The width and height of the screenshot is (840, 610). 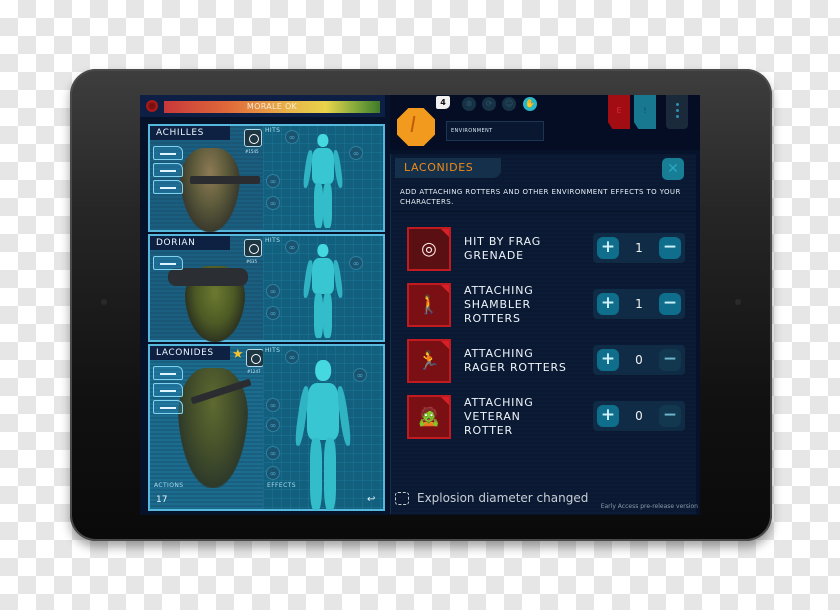 I want to click on effect-label: ATTACHING SHAMBLER ROTTERS, so click(x=499, y=305).